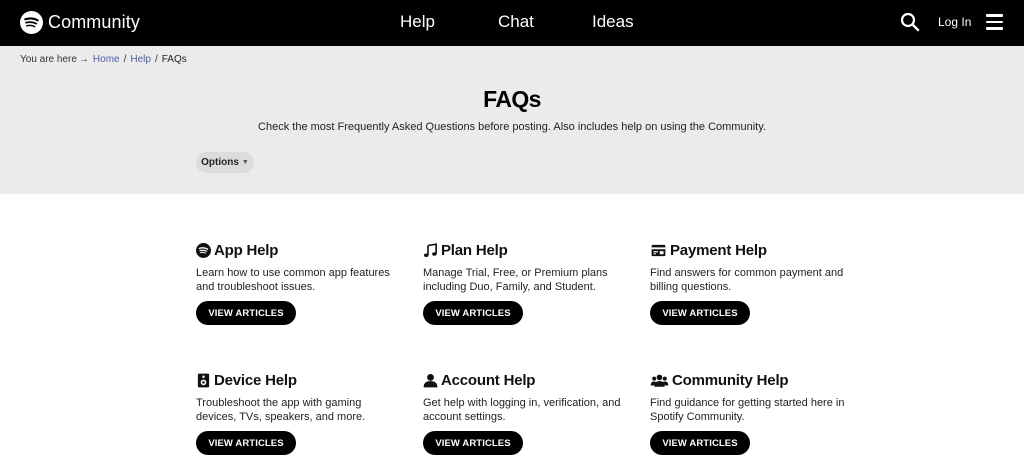  Describe the element at coordinates (488, 380) in the screenshot. I see `card-title: Account Help` at that location.